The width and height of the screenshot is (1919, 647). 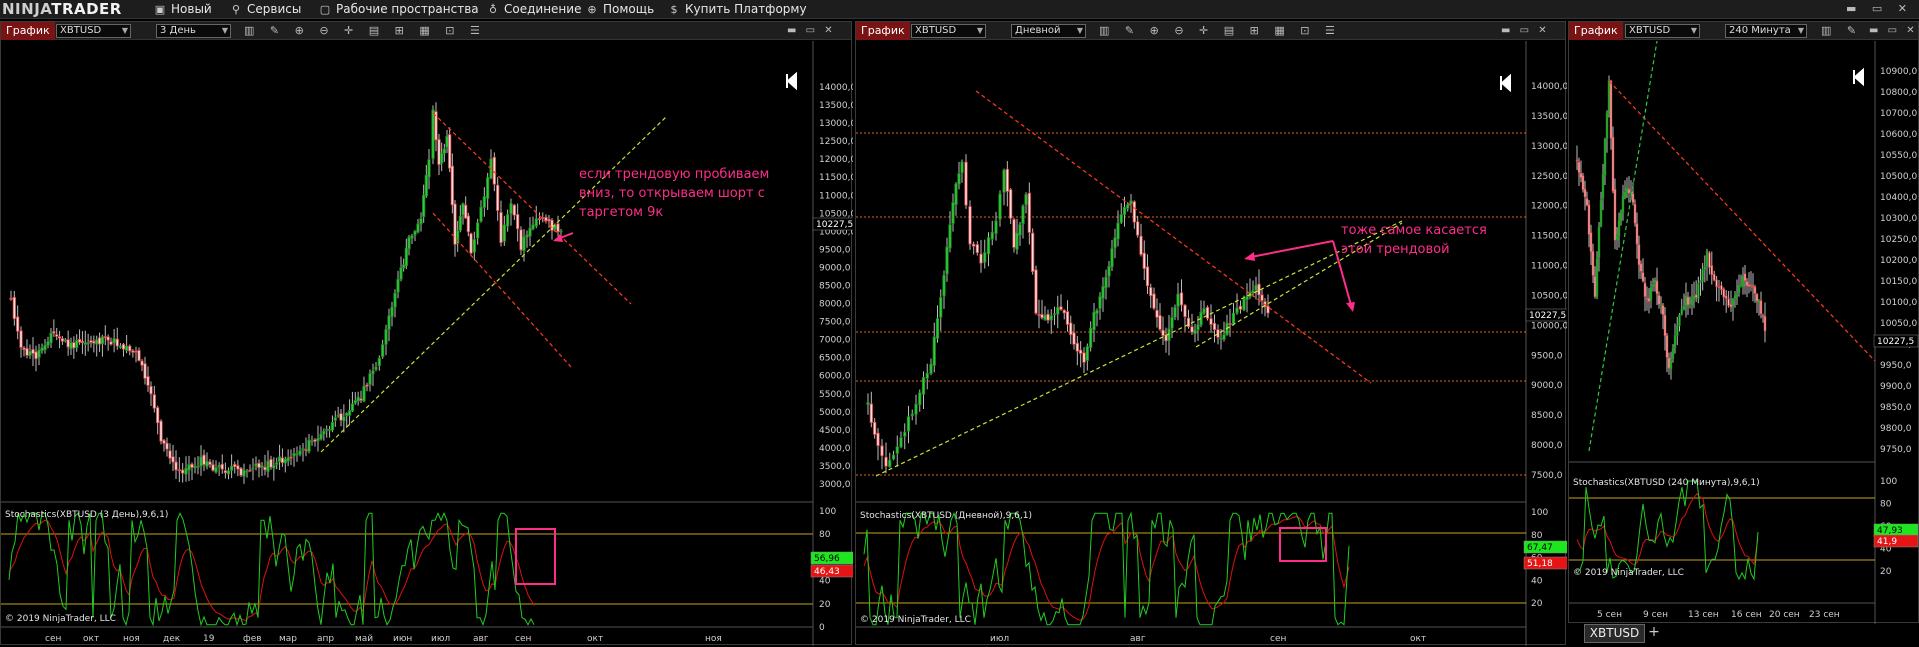 What do you see at coordinates (1766, 31) in the screenshot?
I see `interval-select: 240 Минута ▼` at bounding box center [1766, 31].